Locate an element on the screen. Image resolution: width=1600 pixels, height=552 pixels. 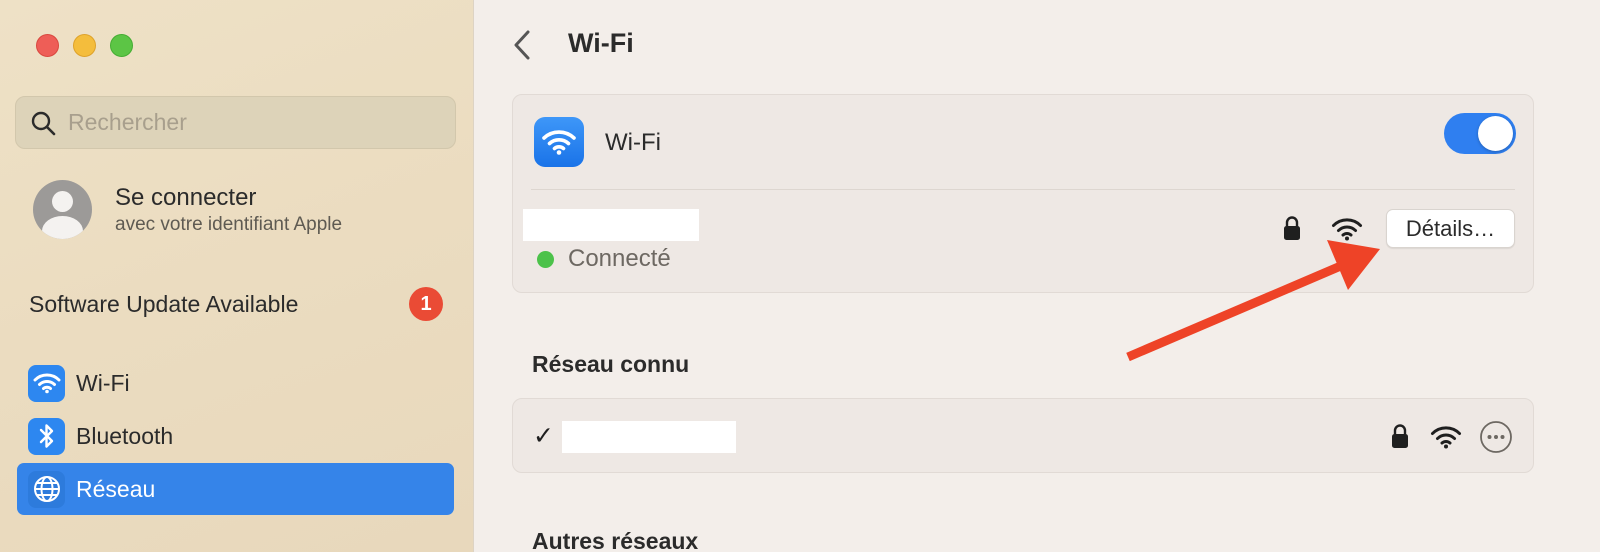
wifi-toggle is located at coordinates (1480, 133).